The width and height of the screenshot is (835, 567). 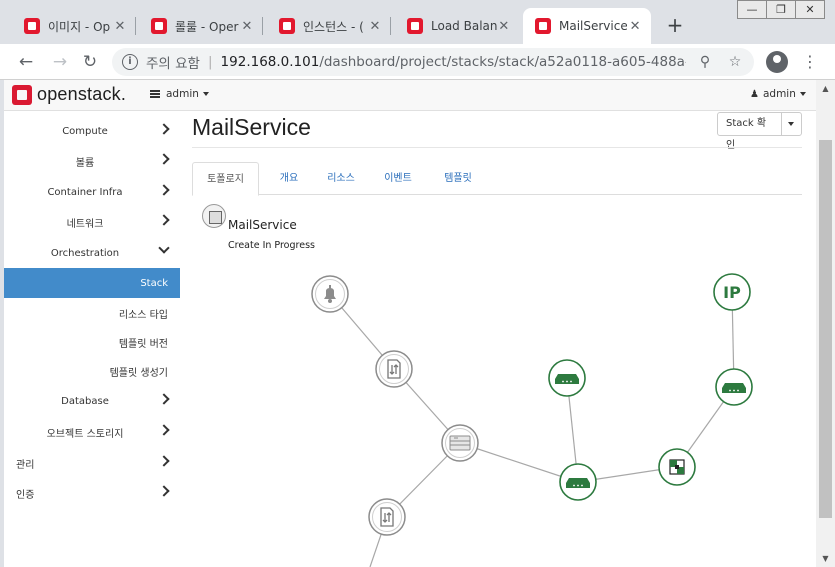 What do you see at coordinates (810, 62) in the screenshot?
I see `browser-menu-icon: ⋮` at bounding box center [810, 62].